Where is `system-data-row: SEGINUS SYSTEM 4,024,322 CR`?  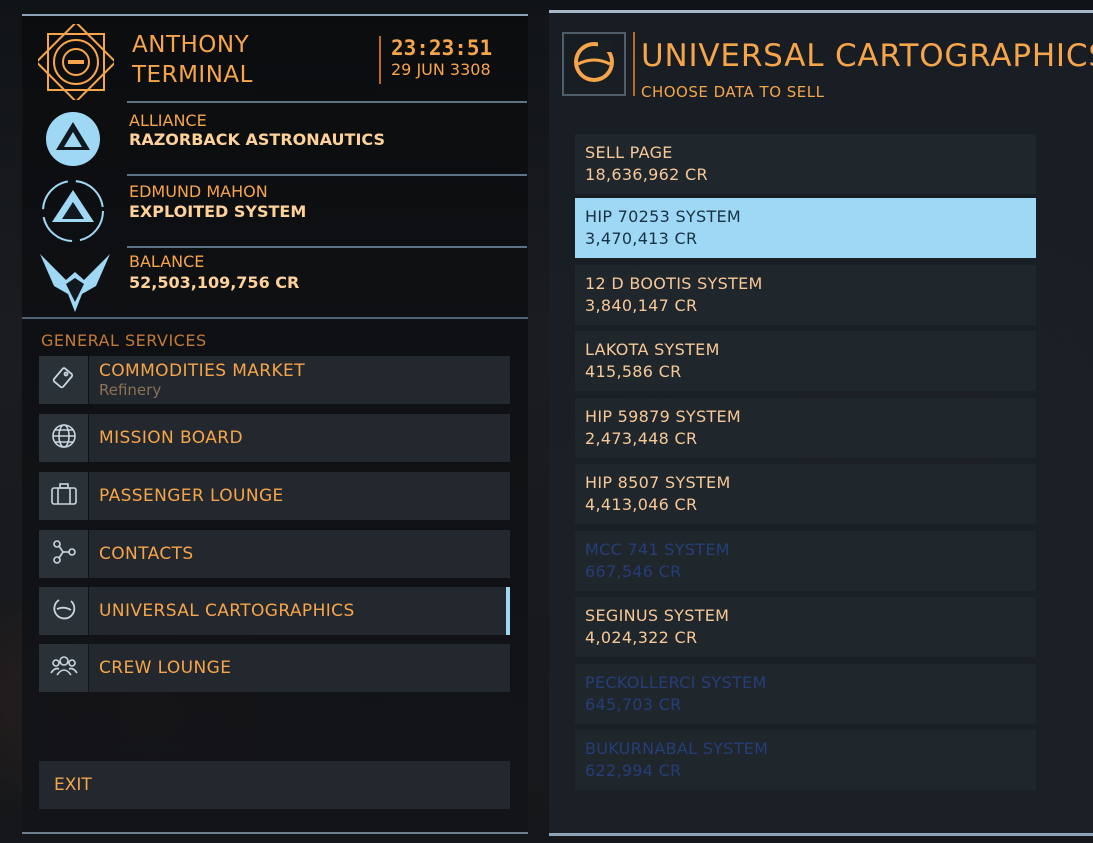
system-data-row: SEGINUS SYSTEM 4,024,322 CR is located at coordinates (805, 627).